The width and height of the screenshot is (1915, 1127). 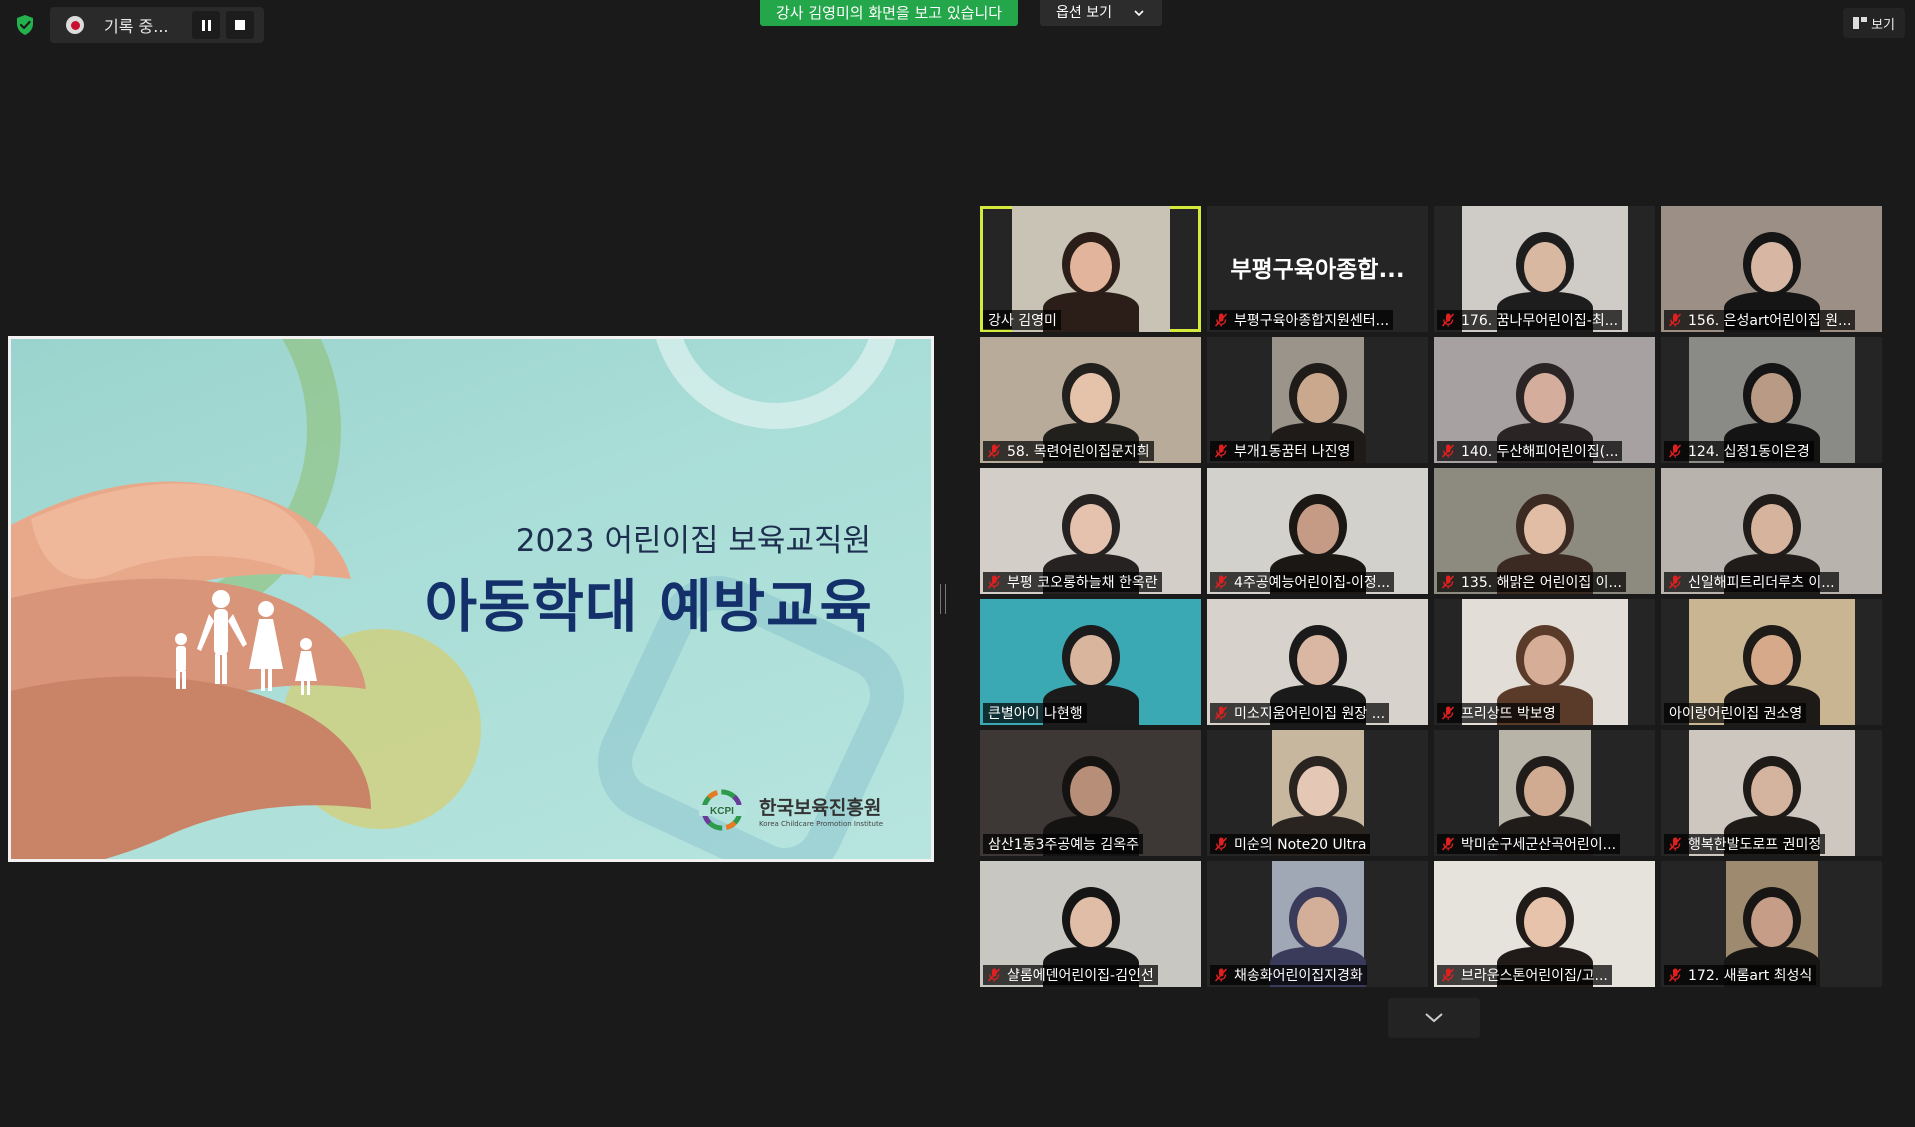 I want to click on participant-name: 강사 김영미, so click(x=1022, y=321).